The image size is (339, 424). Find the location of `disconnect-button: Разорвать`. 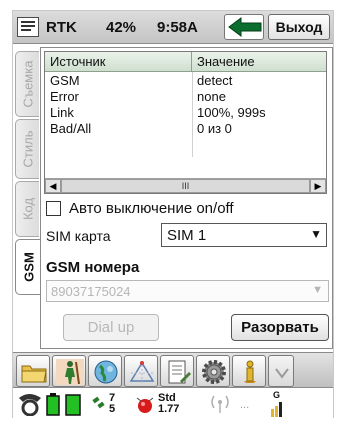

disconnect-button: Разорвать is located at coordinates (280, 327).